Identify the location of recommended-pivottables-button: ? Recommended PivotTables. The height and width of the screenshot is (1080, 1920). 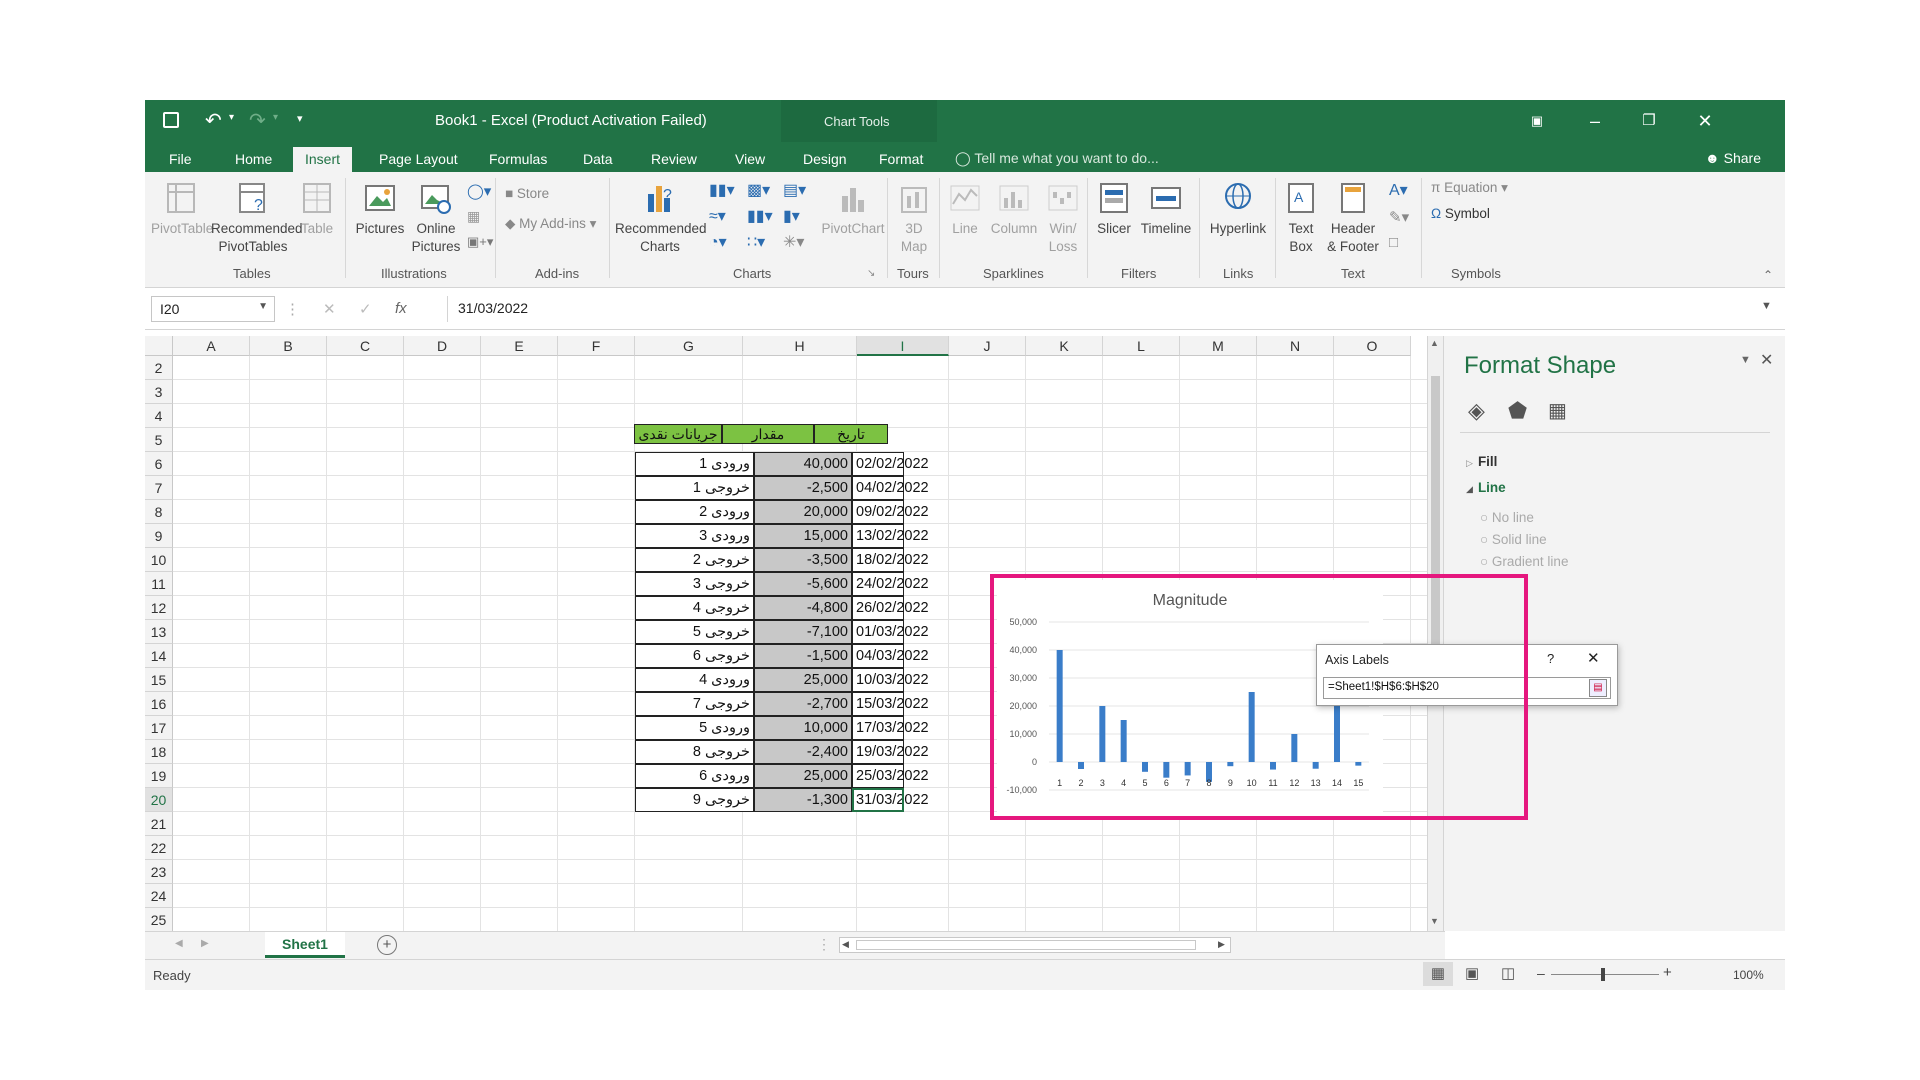
(257, 218).